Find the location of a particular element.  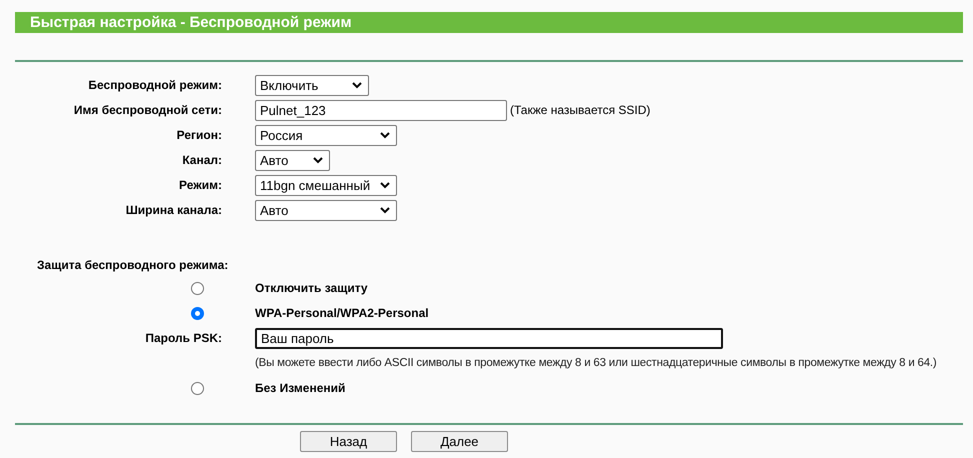

input-field: Pulnet_123 is located at coordinates (381, 110).